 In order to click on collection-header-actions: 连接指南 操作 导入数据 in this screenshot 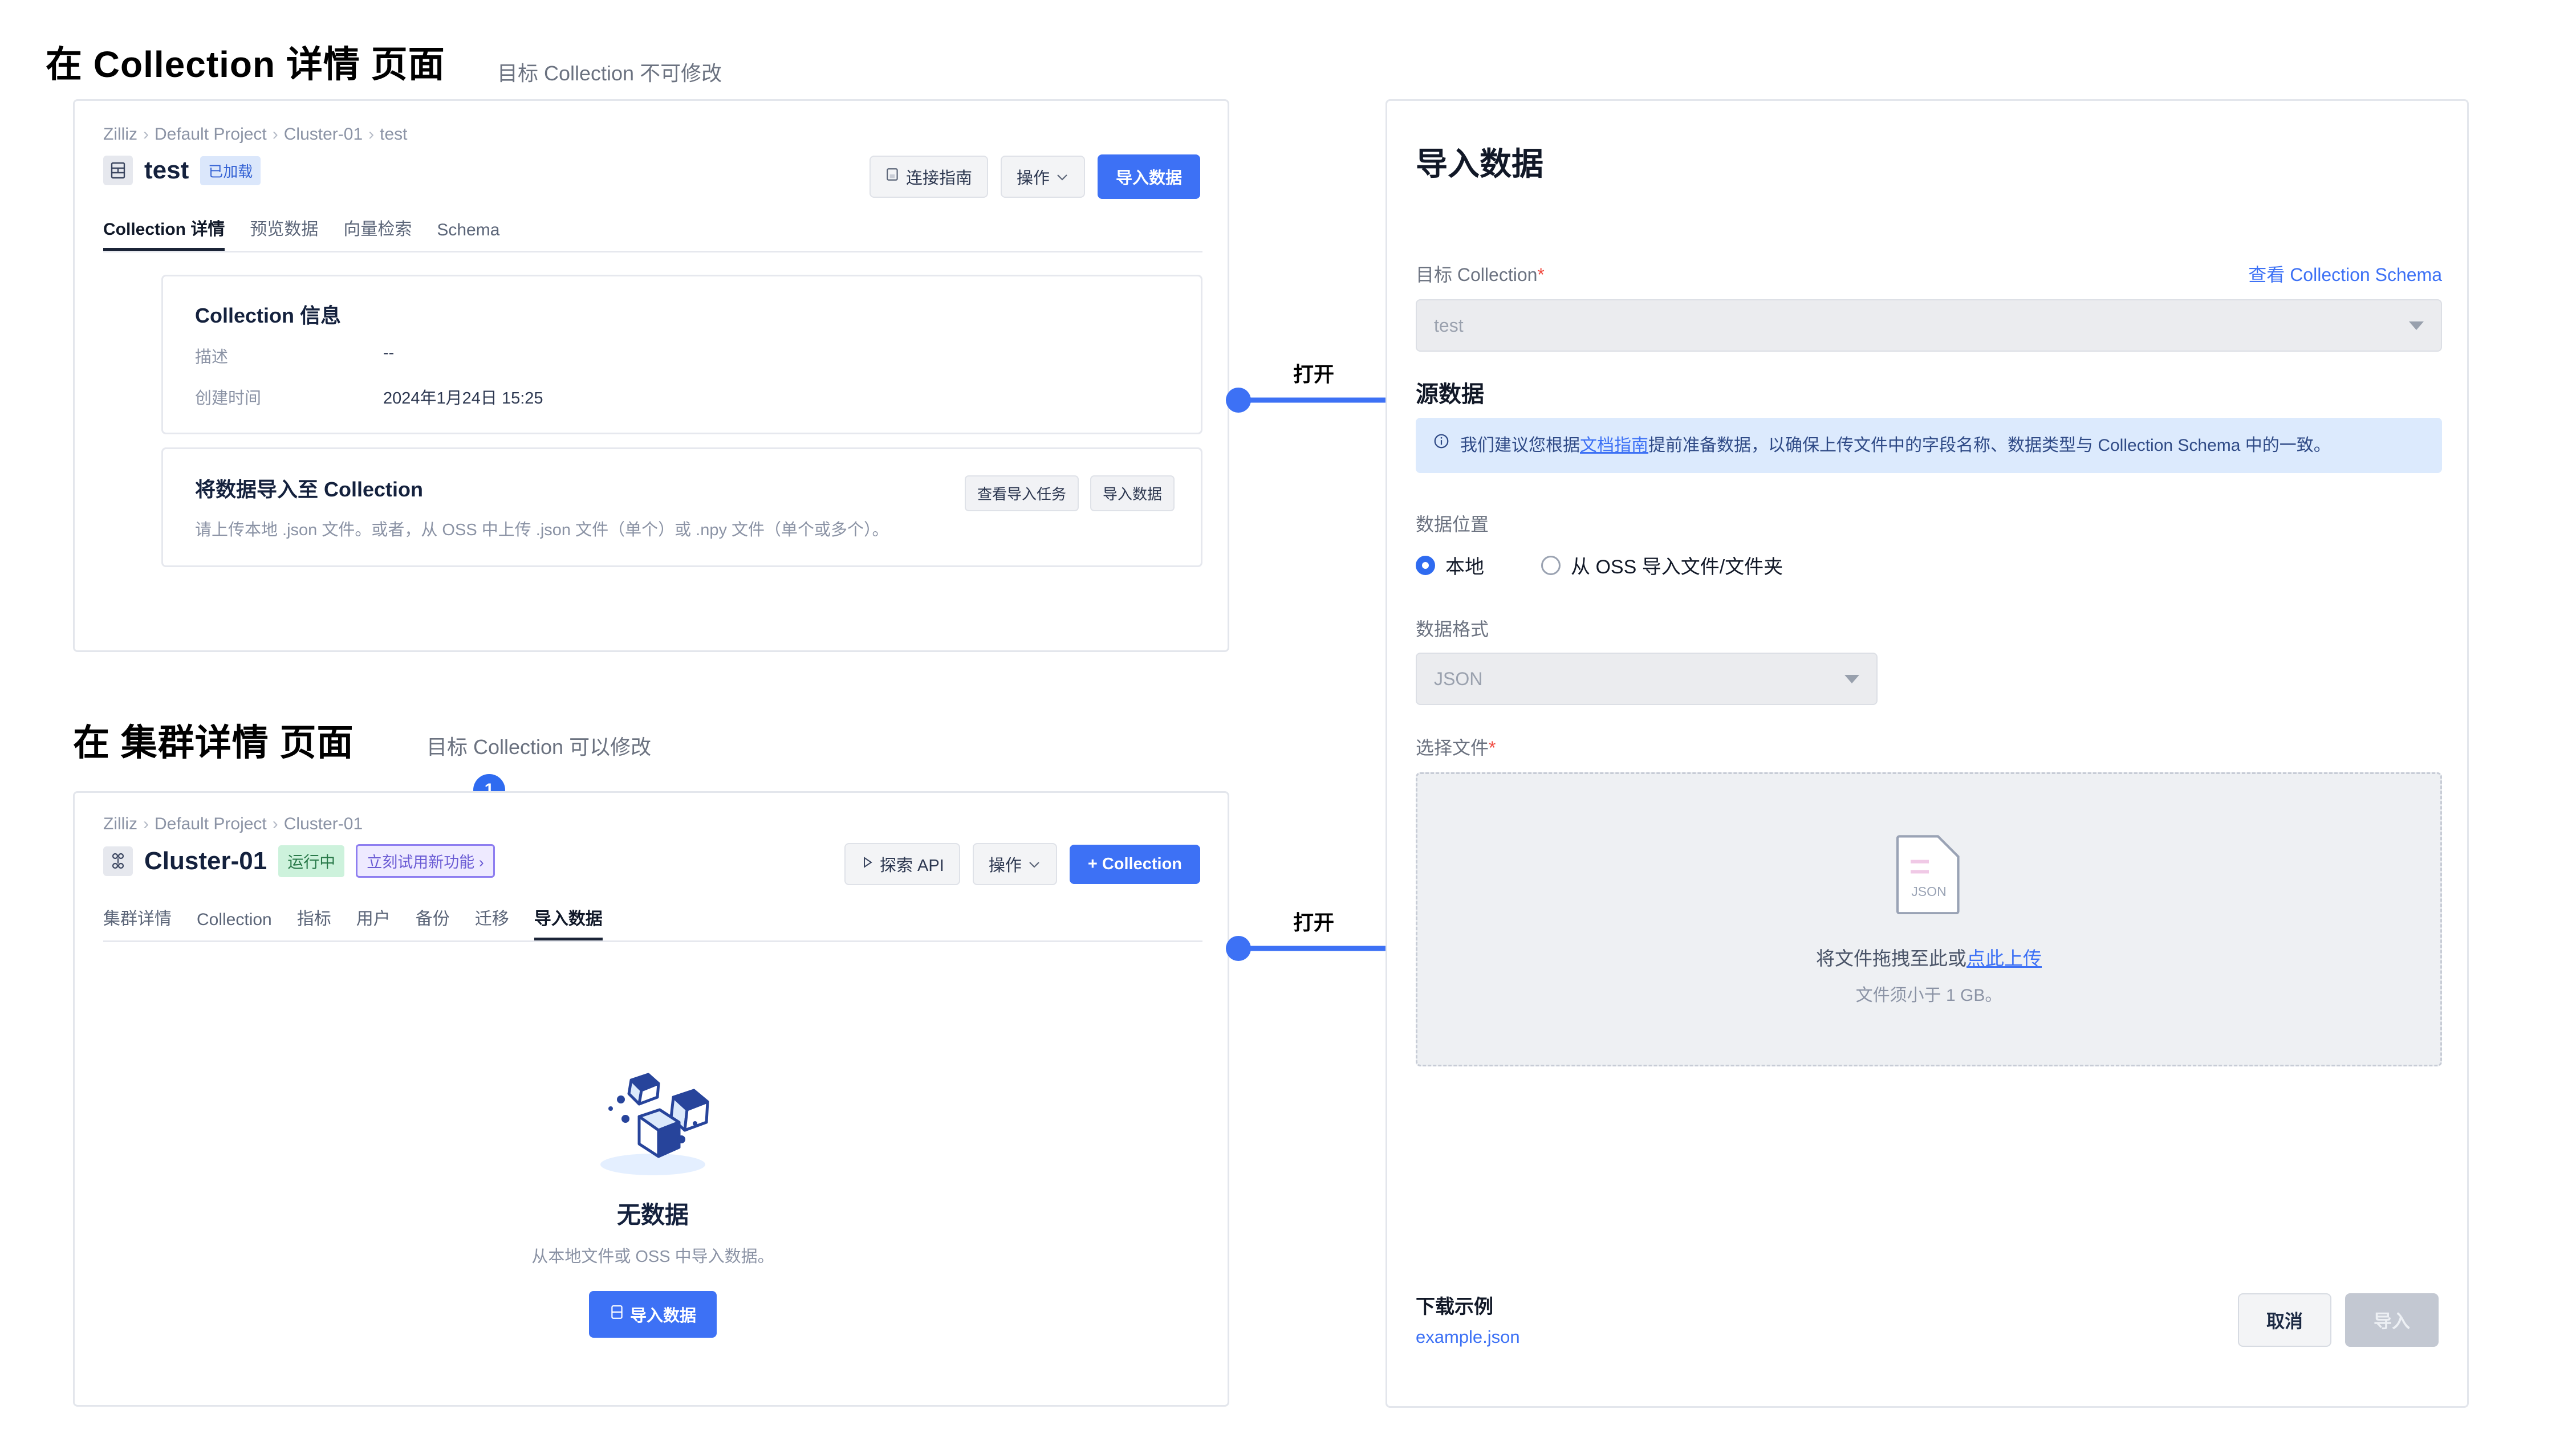, I will do `click(1034, 176)`.